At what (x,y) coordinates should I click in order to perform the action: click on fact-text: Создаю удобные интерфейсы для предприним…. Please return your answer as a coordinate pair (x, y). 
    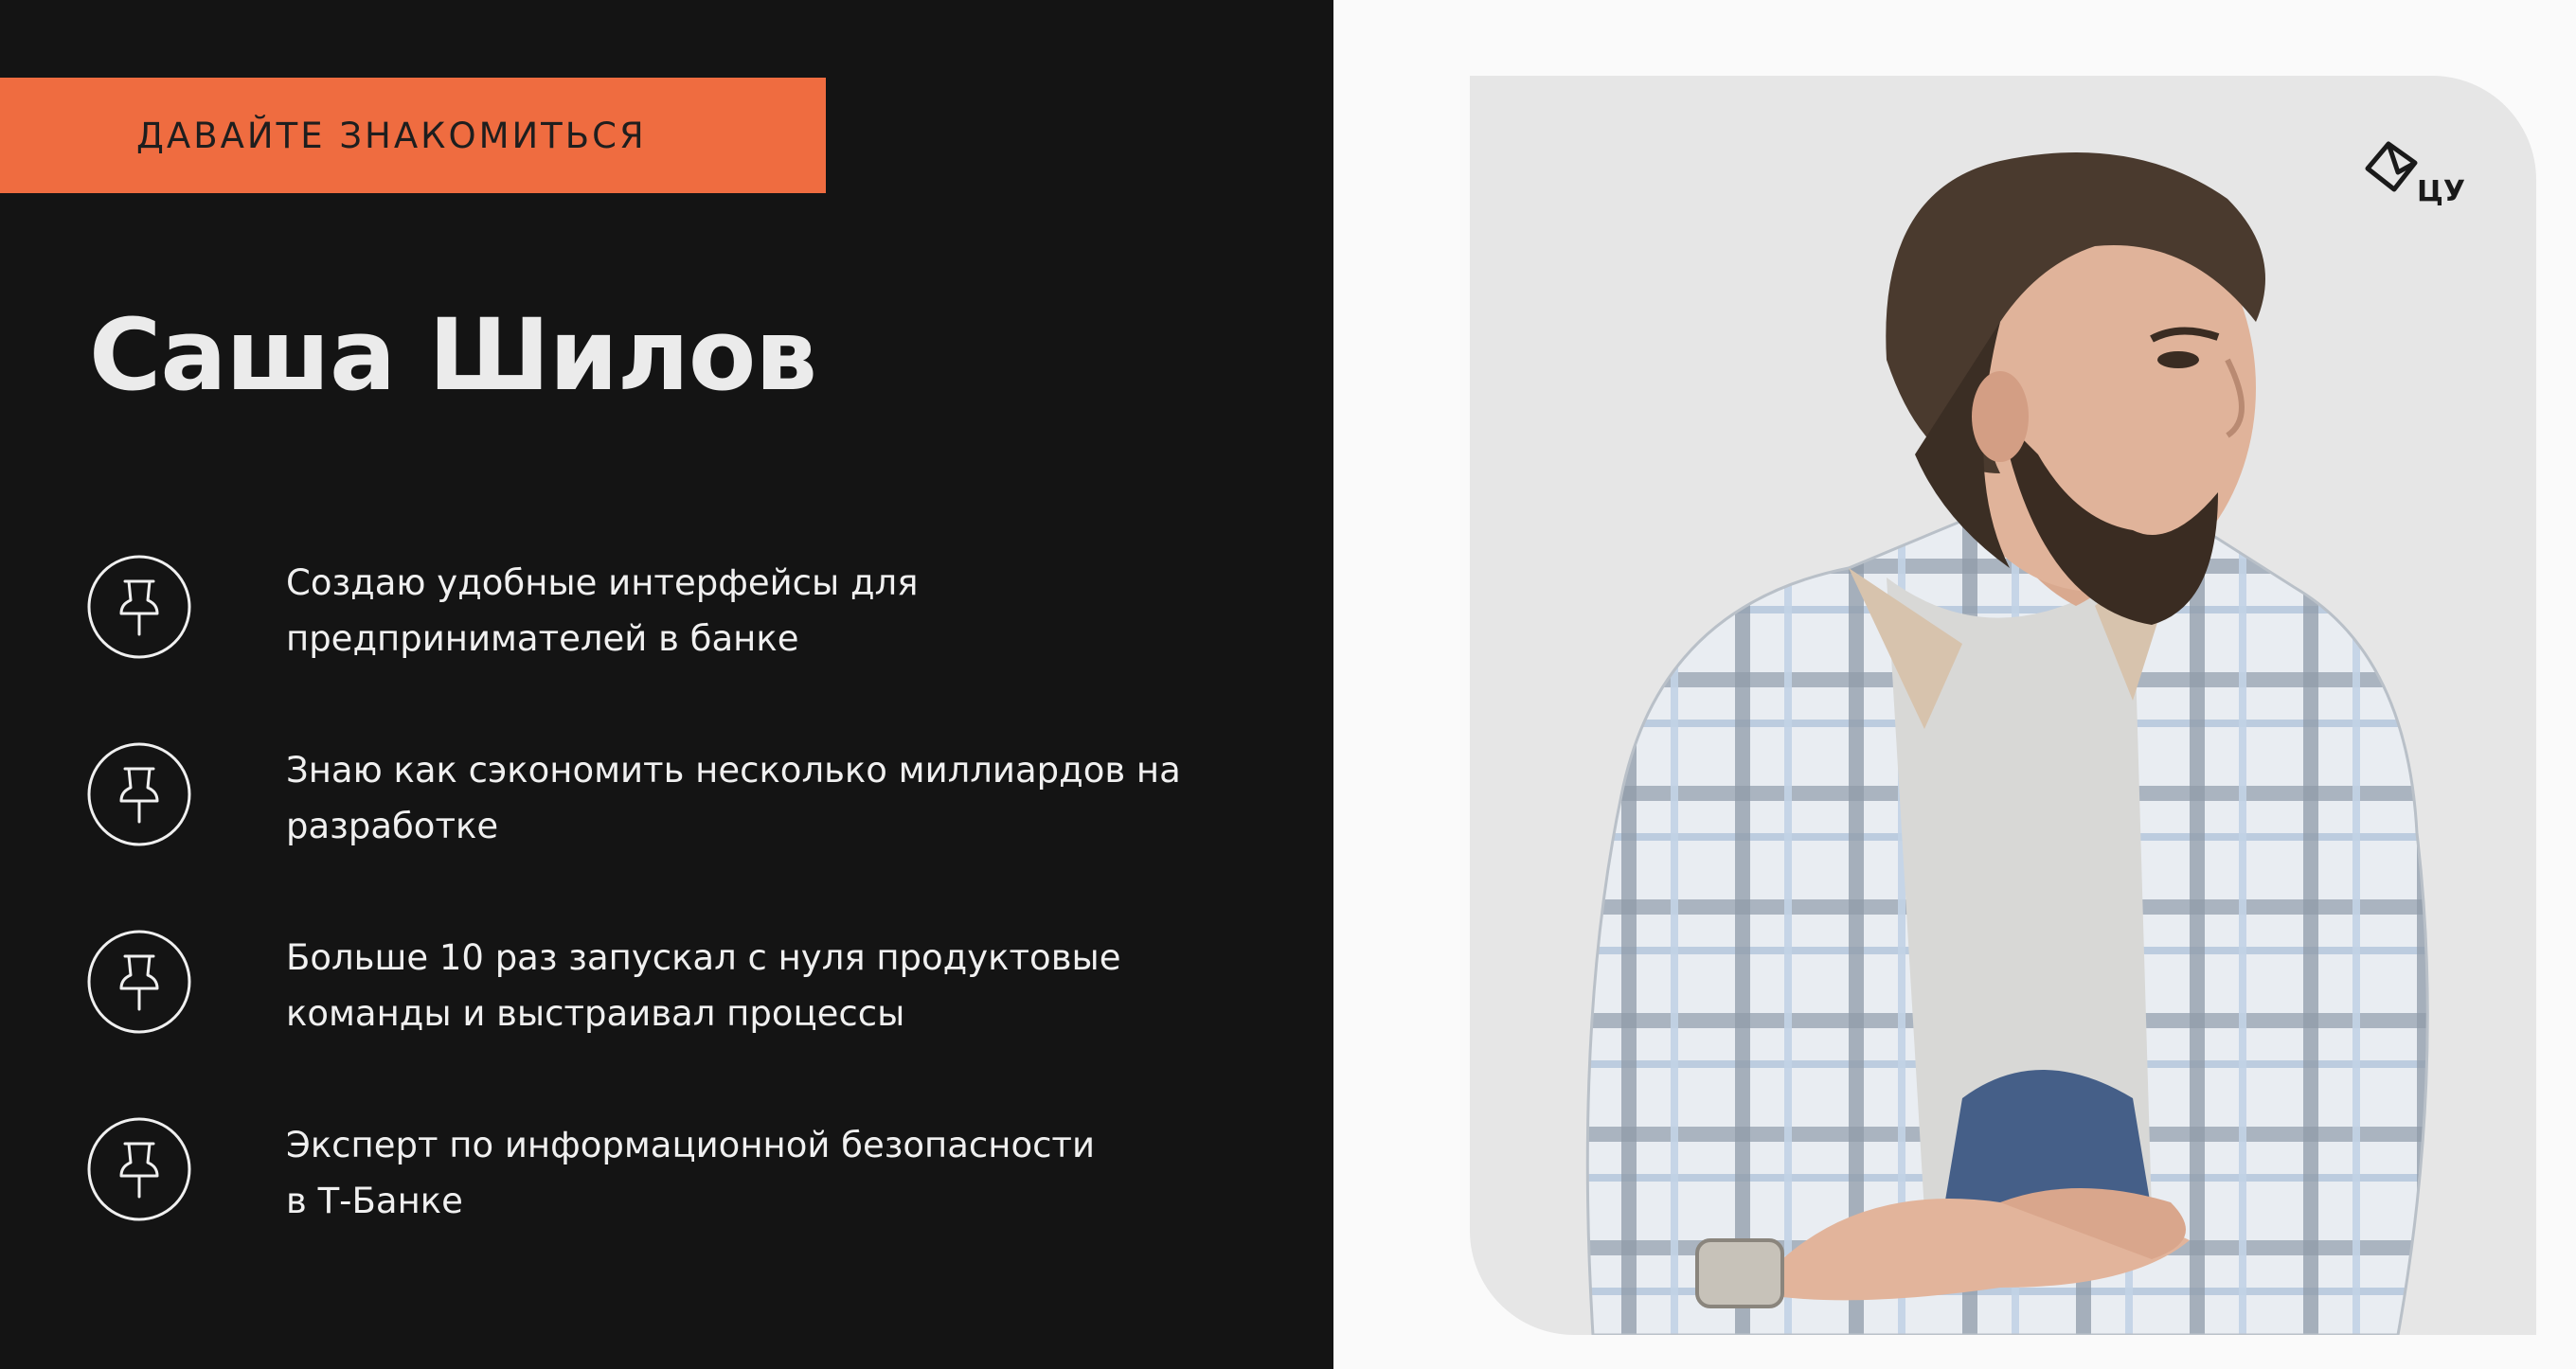
    Looking at the image, I should click on (602, 610).